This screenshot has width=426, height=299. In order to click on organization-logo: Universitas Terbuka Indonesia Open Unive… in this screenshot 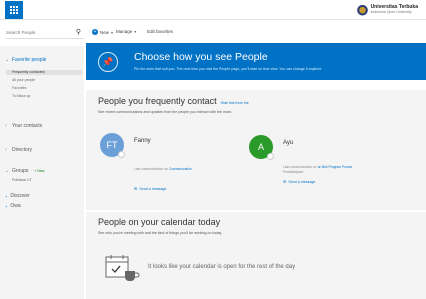, I will do `click(387, 11)`.